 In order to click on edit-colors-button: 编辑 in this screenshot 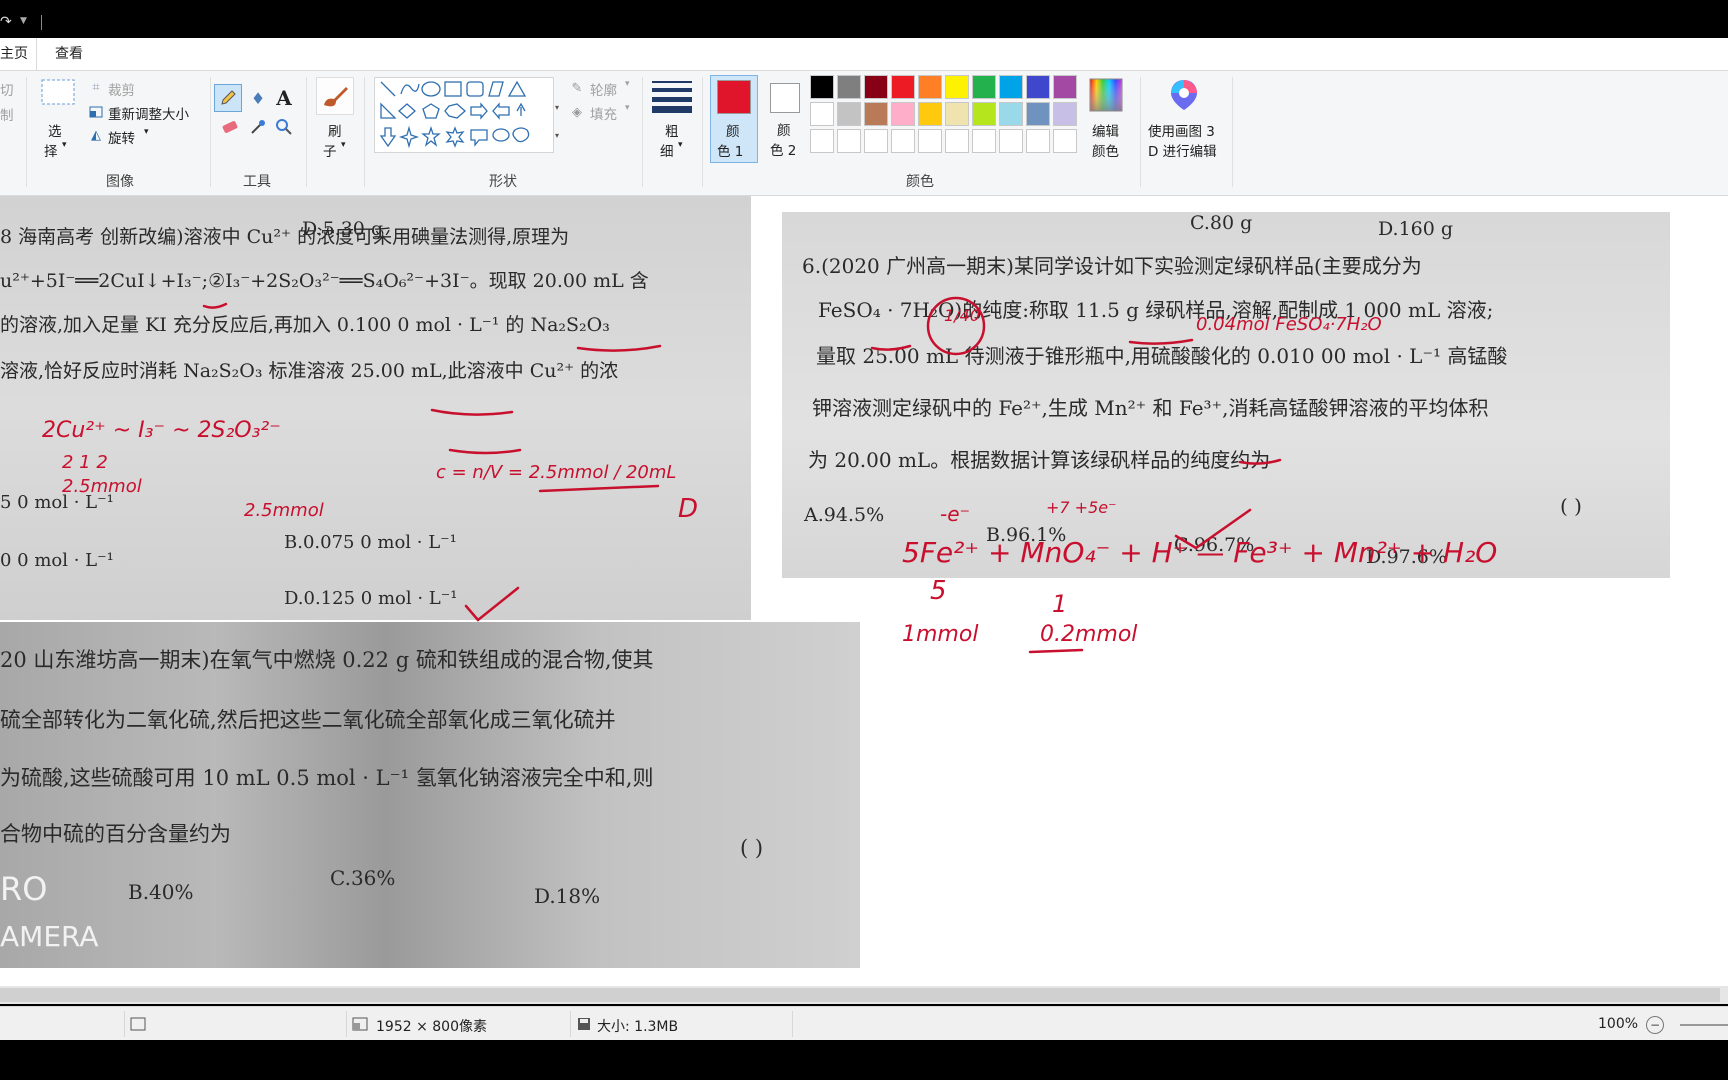, I will do `click(1105, 130)`.